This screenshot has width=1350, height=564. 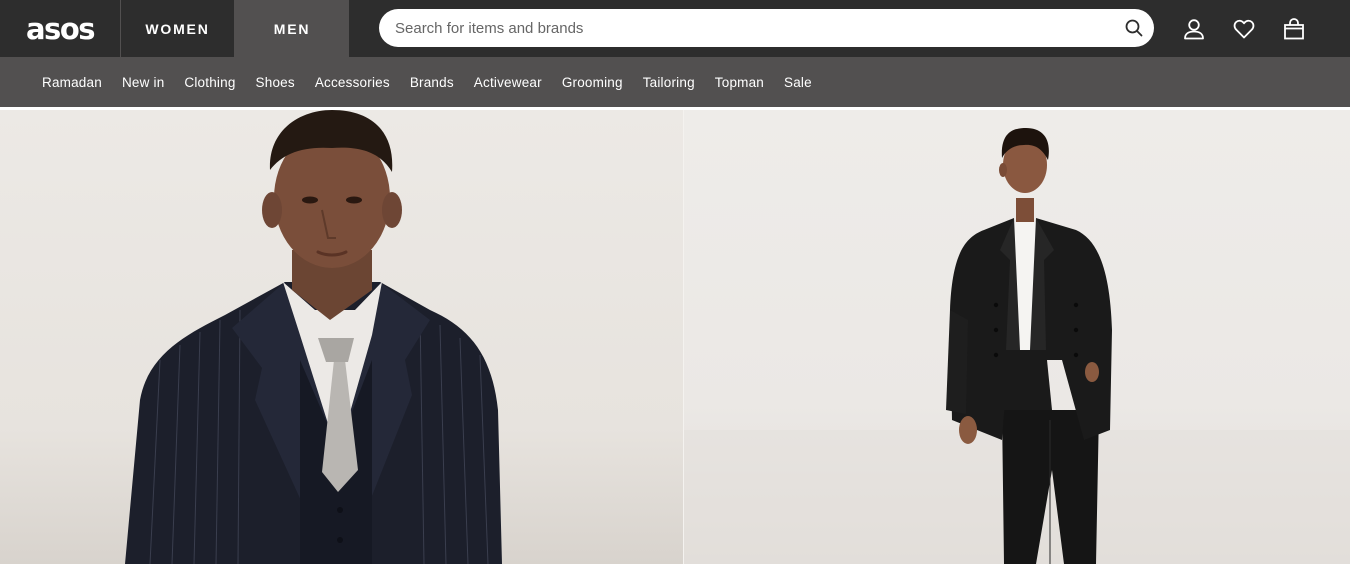 I want to click on nav-item-shoes: Shoes, so click(x=275, y=82).